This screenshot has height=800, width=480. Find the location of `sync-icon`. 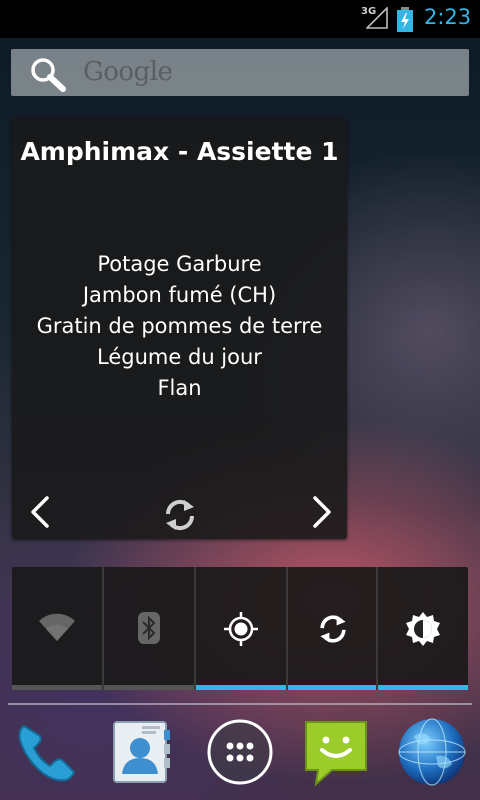

sync-icon is located at coordinates (333, 629).